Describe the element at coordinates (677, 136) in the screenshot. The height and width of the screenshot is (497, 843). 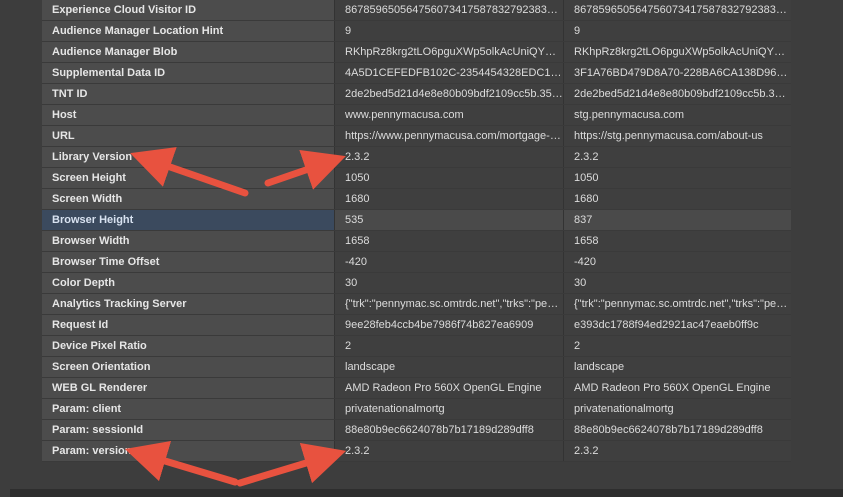
I see `value-column-2: https://stg.pennymacusa.com/about-us` at that location.